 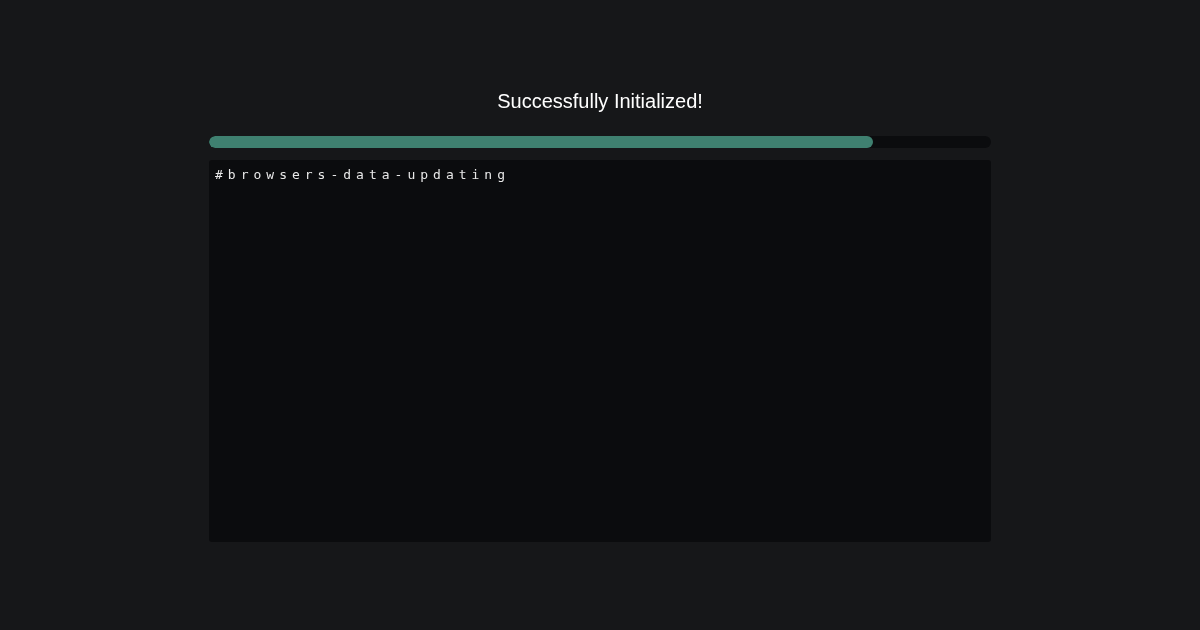 What do you see at coordinates (362, 175) in the screenshot?
I see `log-line: #browsers-data-updating` at bounding box center [362, 175].